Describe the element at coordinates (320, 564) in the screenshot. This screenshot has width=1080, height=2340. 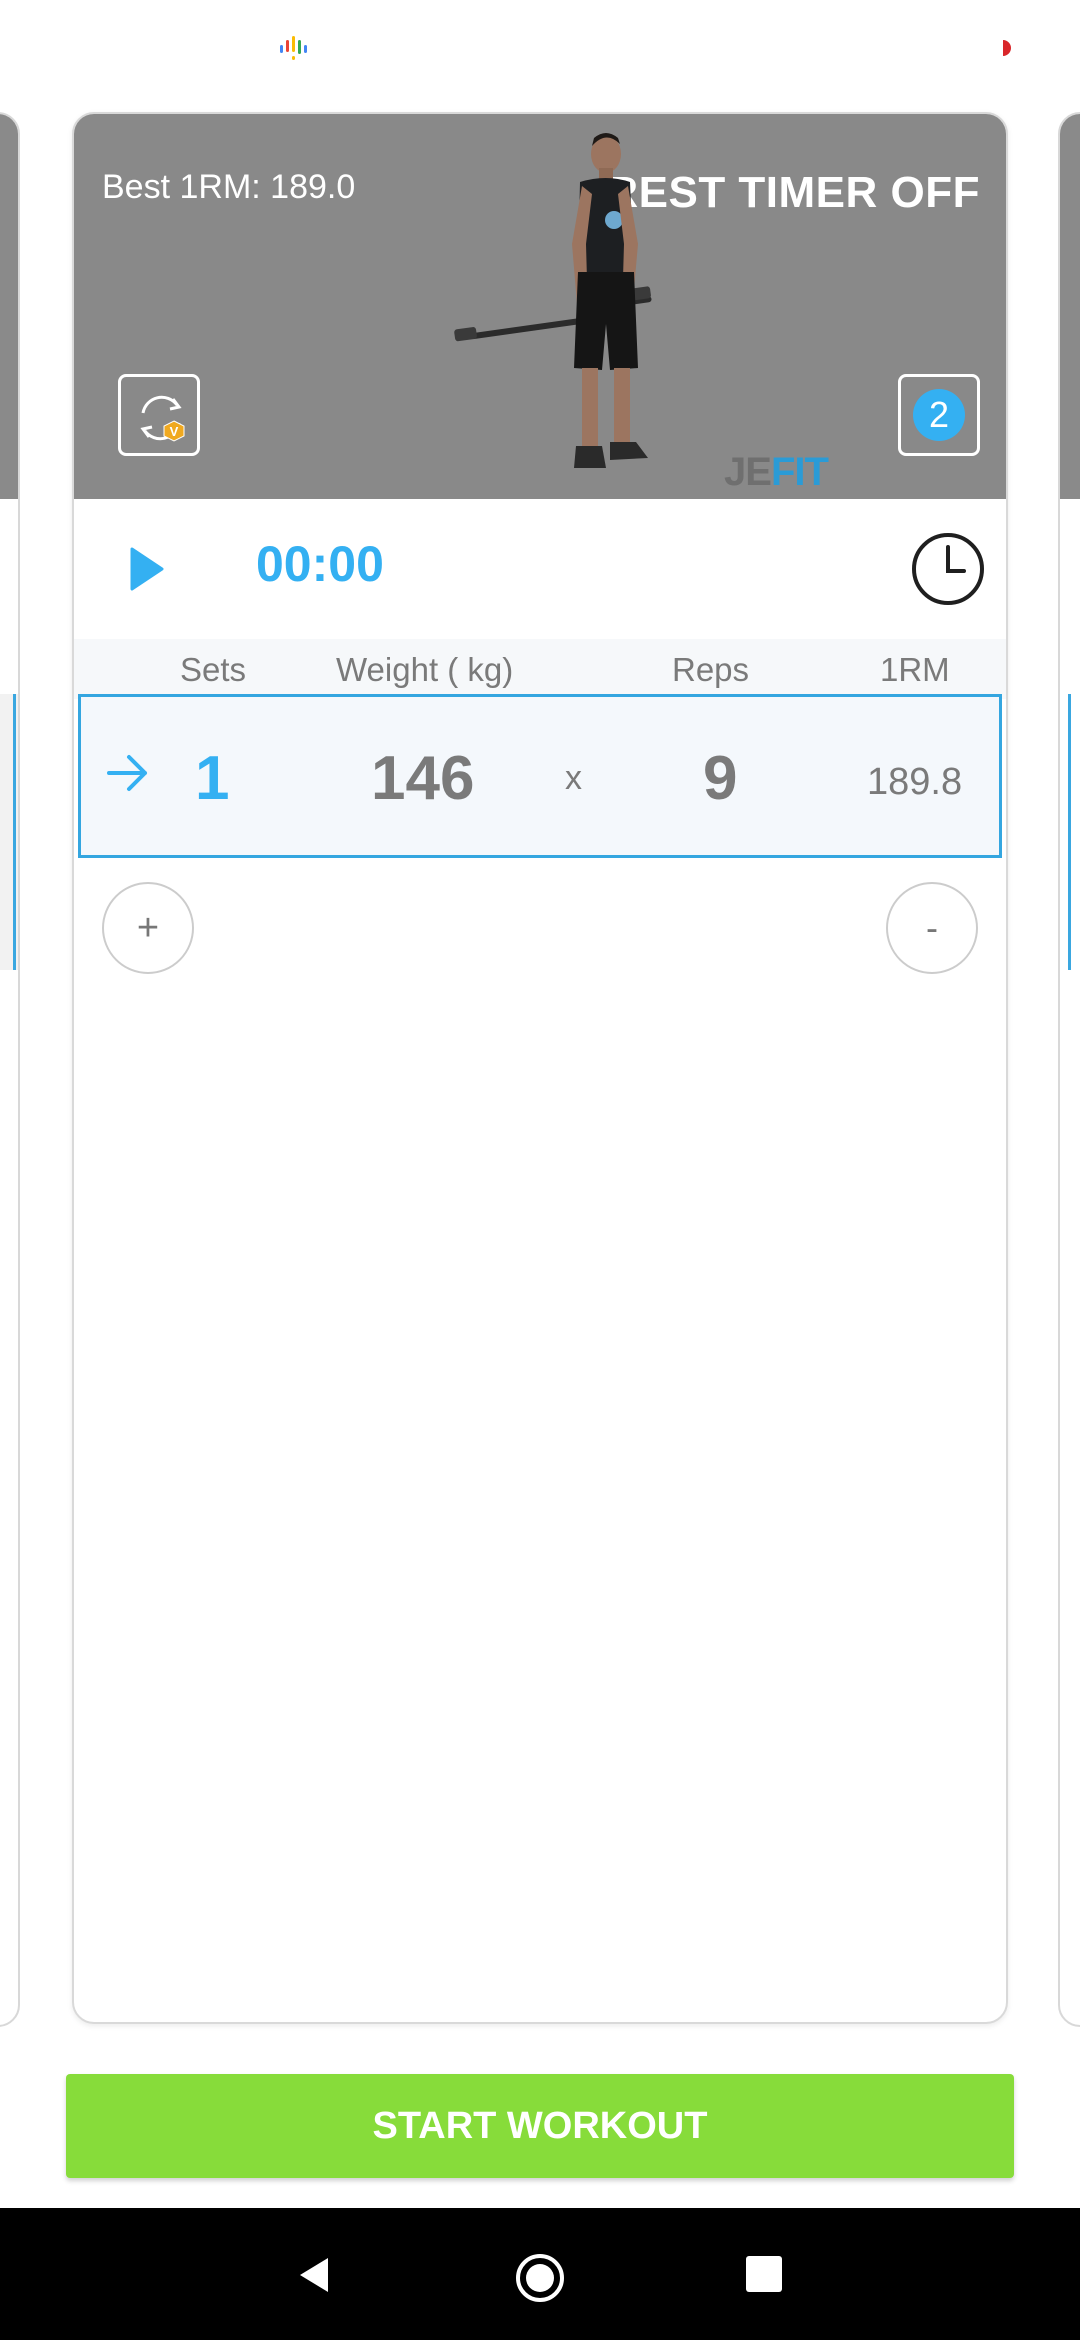
I see `elapsed-timer: 00:00` at that location.